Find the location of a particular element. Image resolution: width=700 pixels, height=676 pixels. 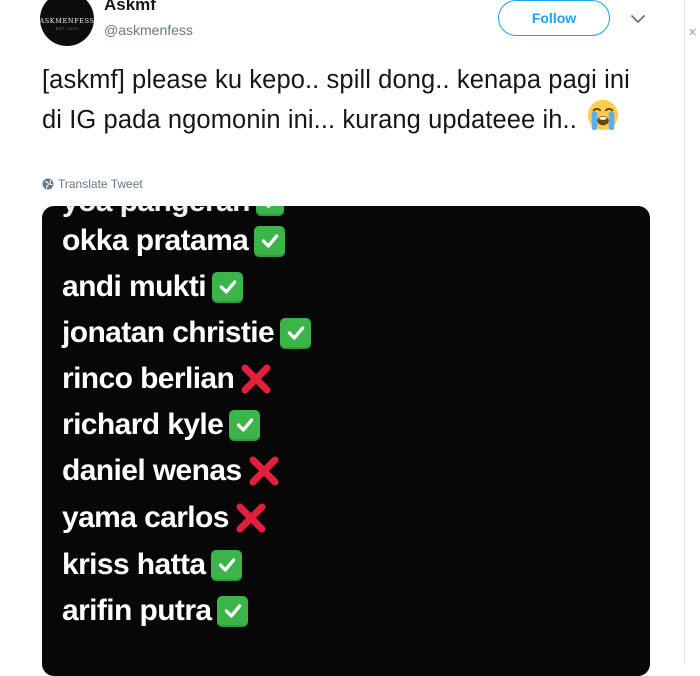

username-handle: @askmenfess is located at coordinates (148, 30).